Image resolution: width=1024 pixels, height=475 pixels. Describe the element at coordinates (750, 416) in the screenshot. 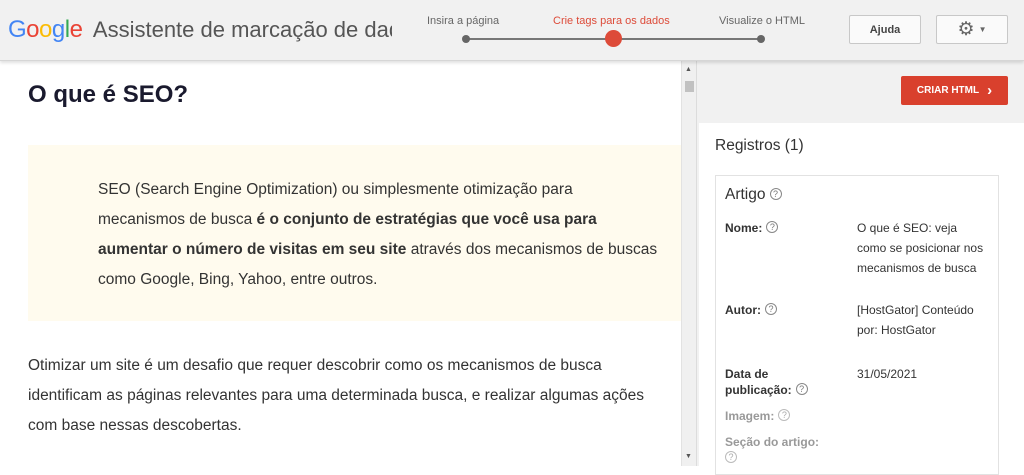

I see `field-image-label-text: Imagem:` at that location.